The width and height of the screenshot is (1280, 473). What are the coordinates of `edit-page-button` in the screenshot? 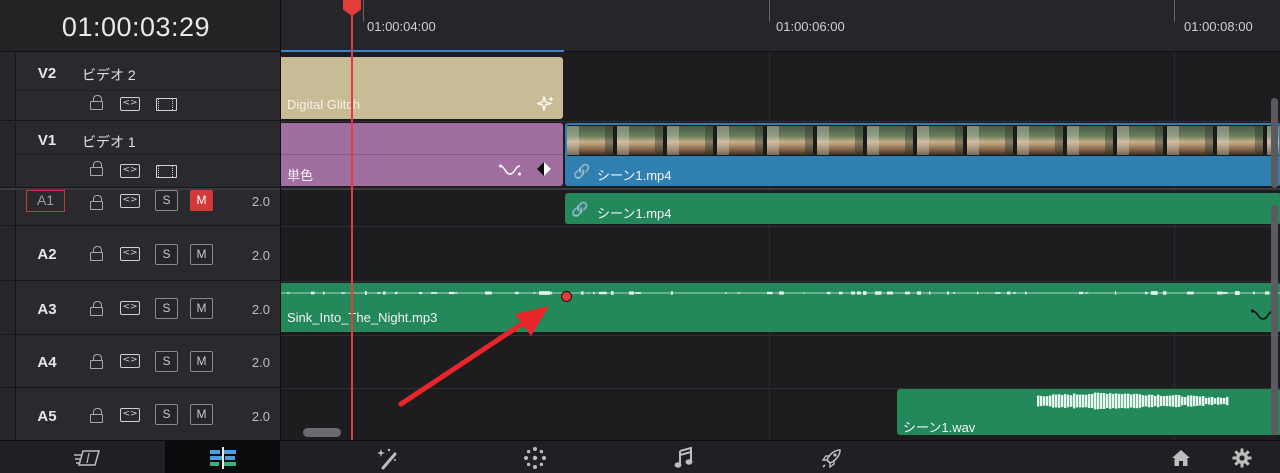 It's located at (222, 457).